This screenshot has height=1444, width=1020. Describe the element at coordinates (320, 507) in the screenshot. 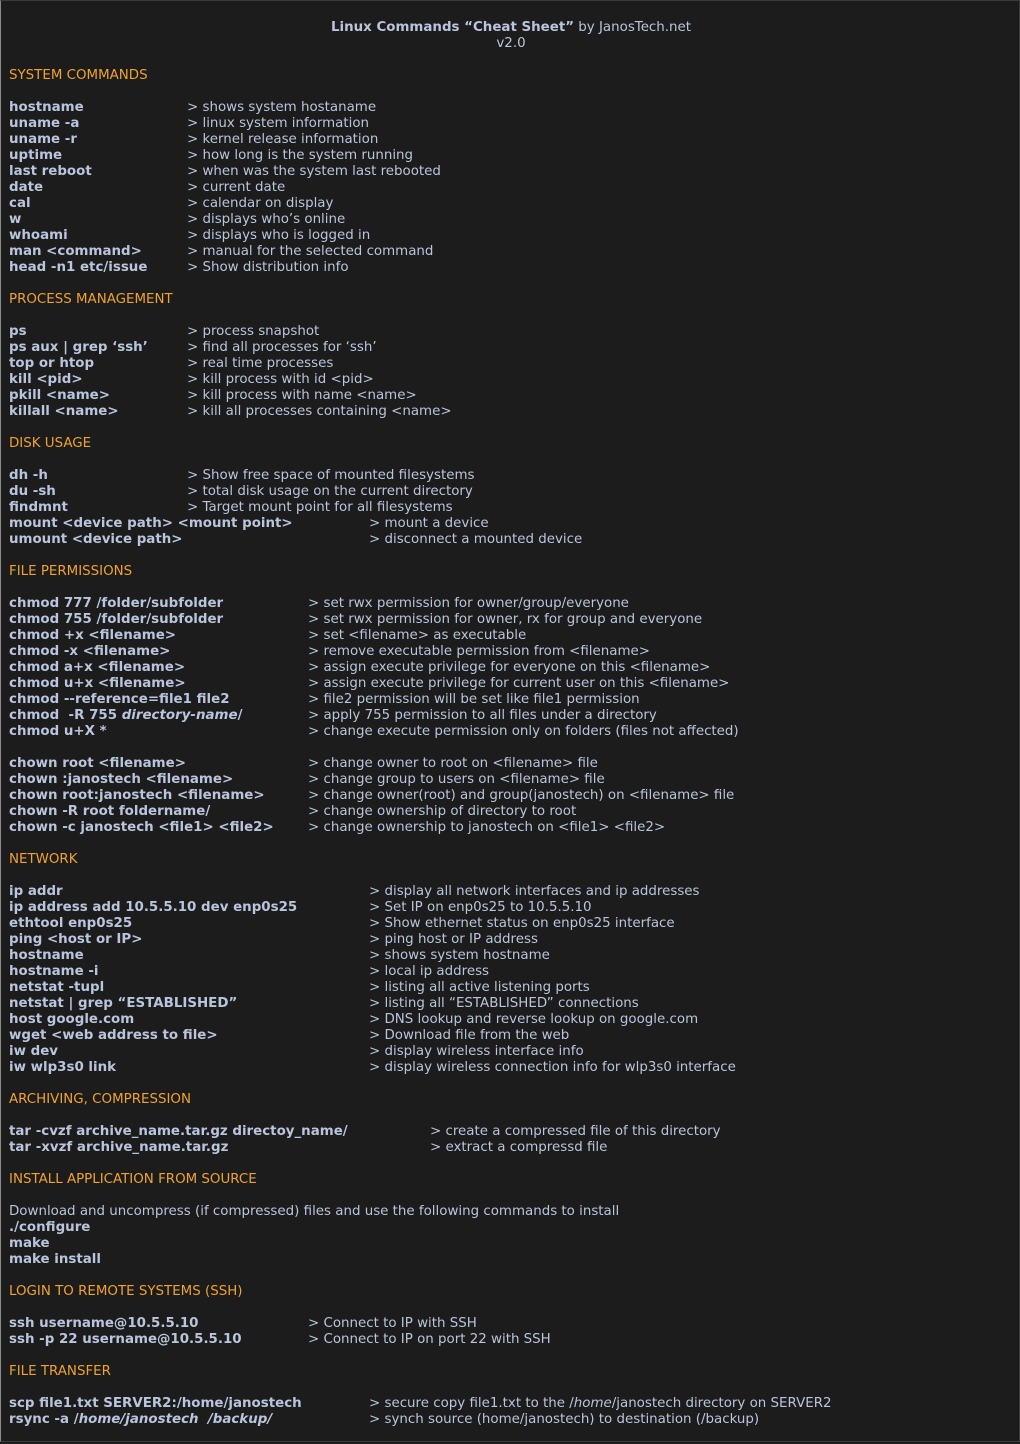

I see `description: > Target mount point for all filesystems` at that location.